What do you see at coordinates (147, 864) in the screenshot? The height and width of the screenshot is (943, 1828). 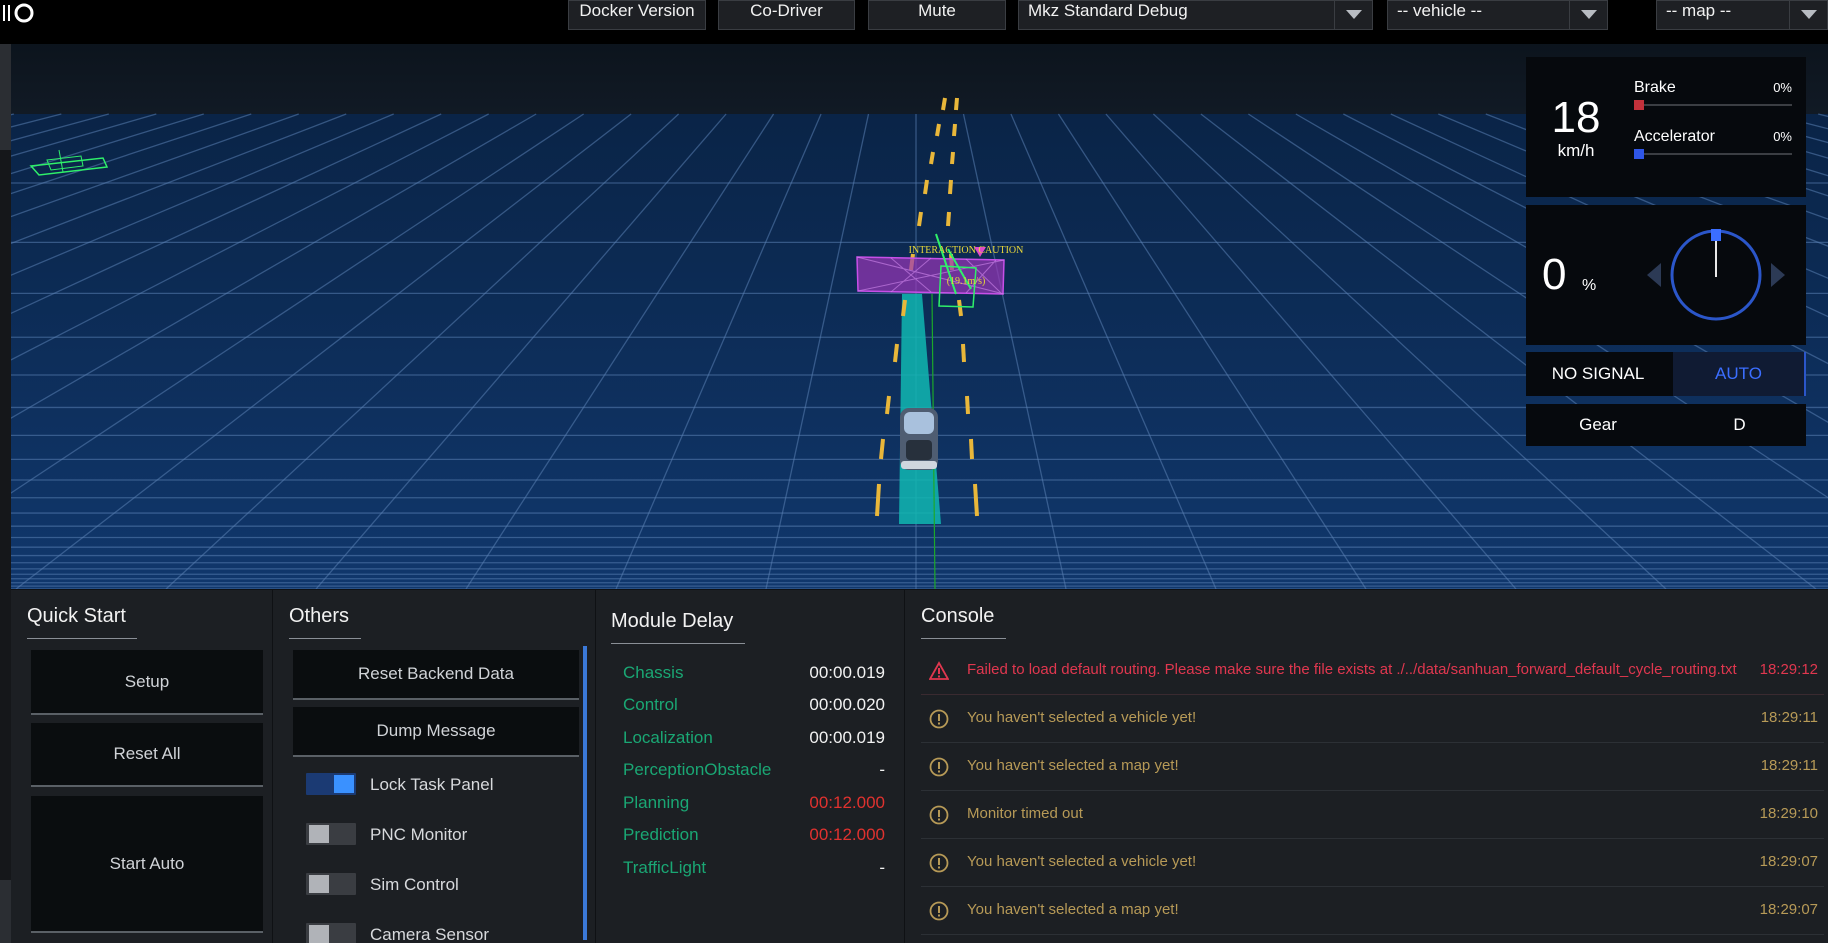 I see `start-auto-button: Start Auto` at bounding box center [147, 864].